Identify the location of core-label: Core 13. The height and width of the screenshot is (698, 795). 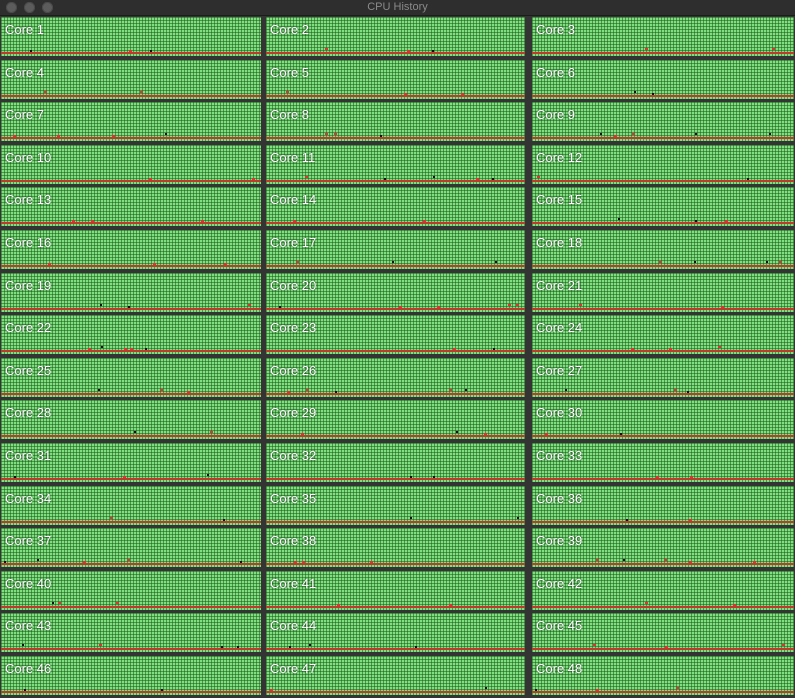
(28, 199).